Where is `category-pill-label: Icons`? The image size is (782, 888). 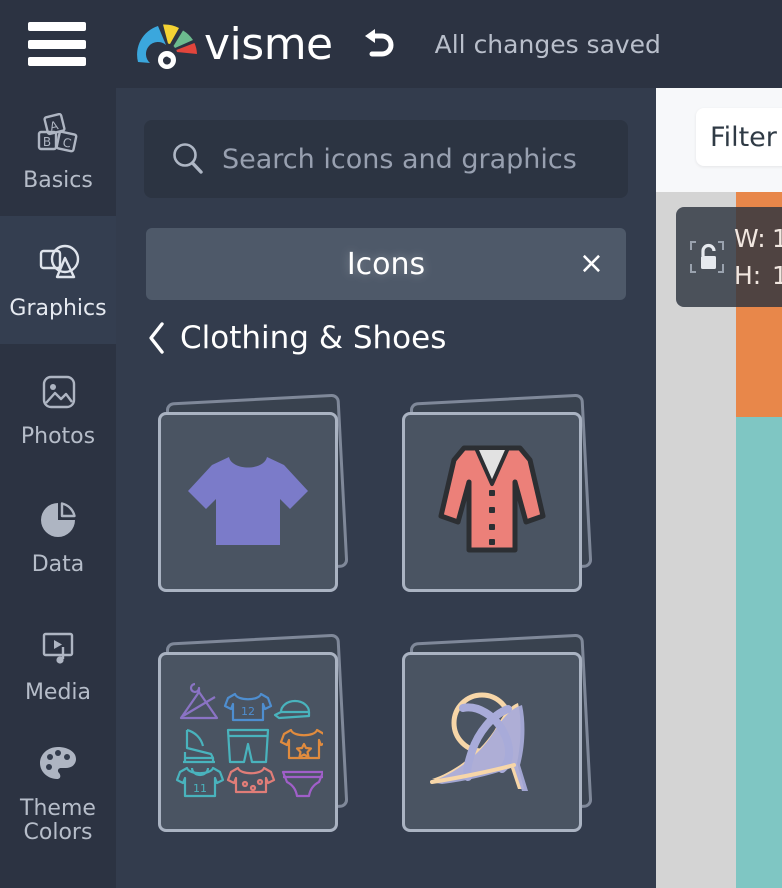 category-pill-label: Icons is located at coordinates (386, 264).